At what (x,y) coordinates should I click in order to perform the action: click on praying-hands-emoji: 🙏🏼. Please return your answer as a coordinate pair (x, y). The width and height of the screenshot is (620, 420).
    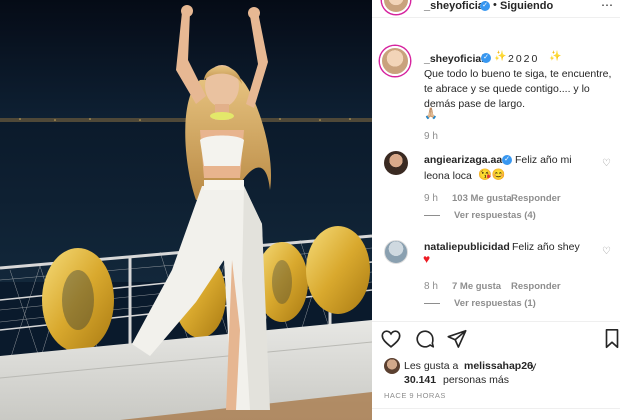
    Looking at the image, I should click on (431, 114).